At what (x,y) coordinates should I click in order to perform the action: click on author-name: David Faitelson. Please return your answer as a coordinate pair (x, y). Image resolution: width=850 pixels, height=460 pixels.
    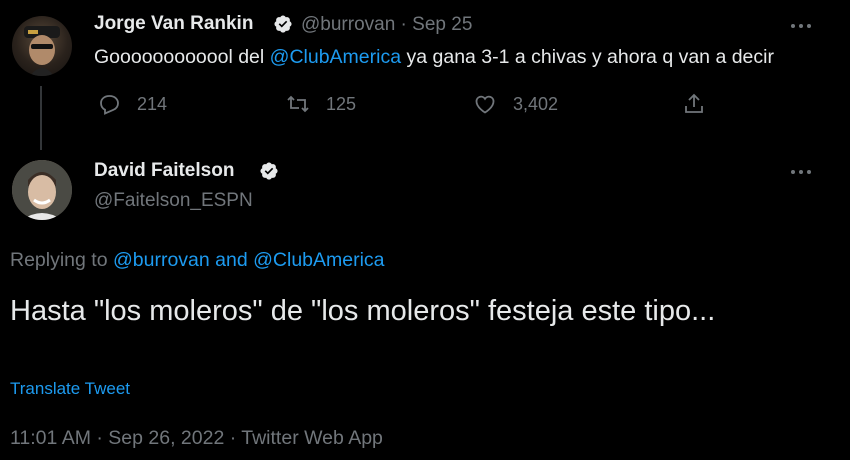
    Looking at the image, I should click on (164, 171).